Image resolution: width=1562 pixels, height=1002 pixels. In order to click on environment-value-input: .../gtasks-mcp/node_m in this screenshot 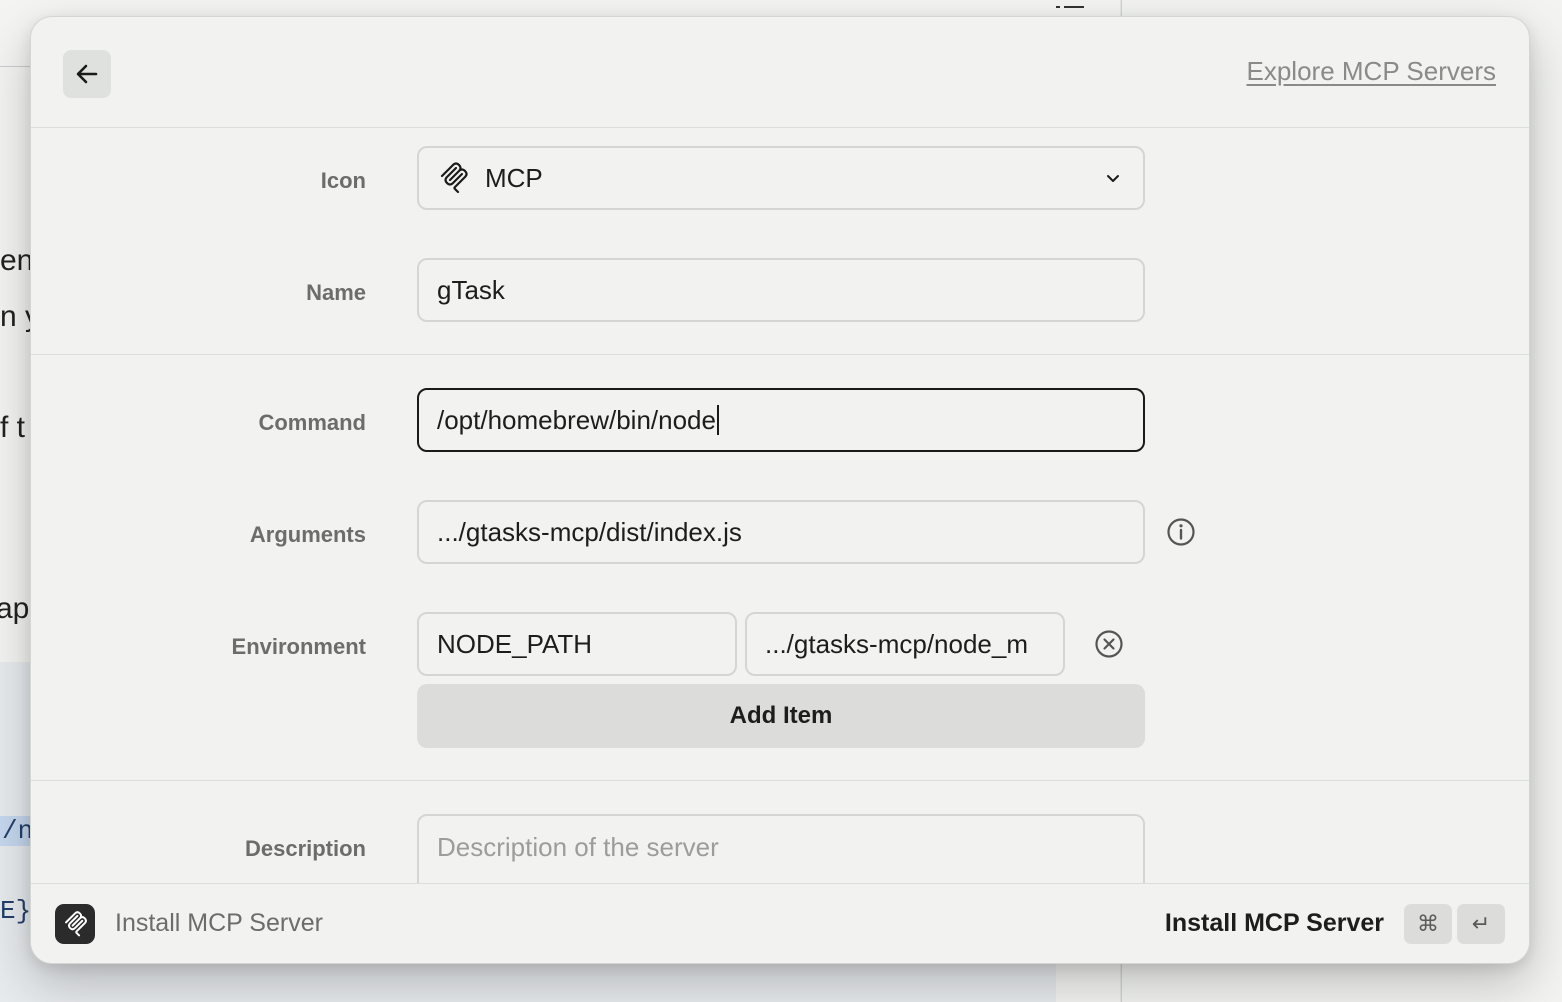, I will do `click(905, 644)`.